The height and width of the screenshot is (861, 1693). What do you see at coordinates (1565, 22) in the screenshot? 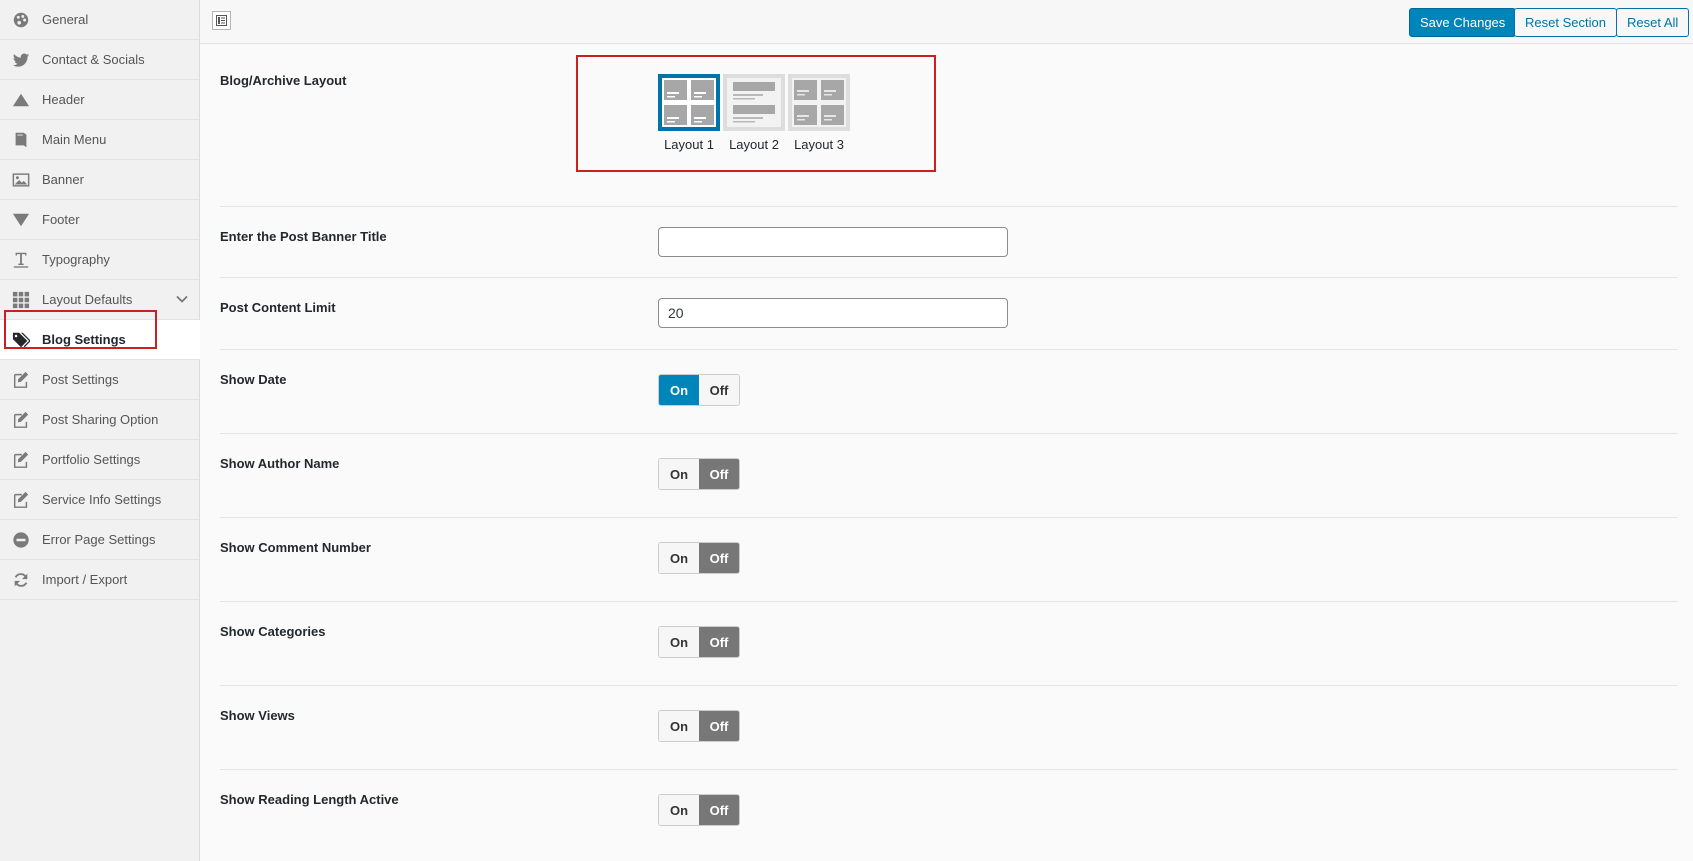
I see `reset-section-button: Reset Section` at bounding box center [1565, 22].